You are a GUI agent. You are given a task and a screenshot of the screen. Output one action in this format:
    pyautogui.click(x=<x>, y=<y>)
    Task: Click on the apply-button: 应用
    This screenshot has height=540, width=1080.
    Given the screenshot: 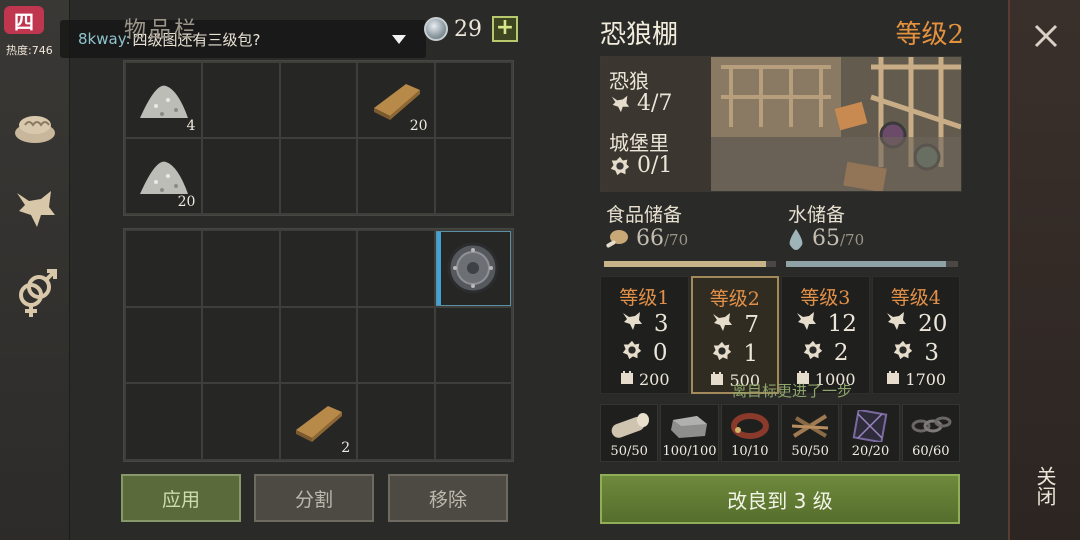 What is the action you would take?
    pyautogui.click(x=181, y=498)
    